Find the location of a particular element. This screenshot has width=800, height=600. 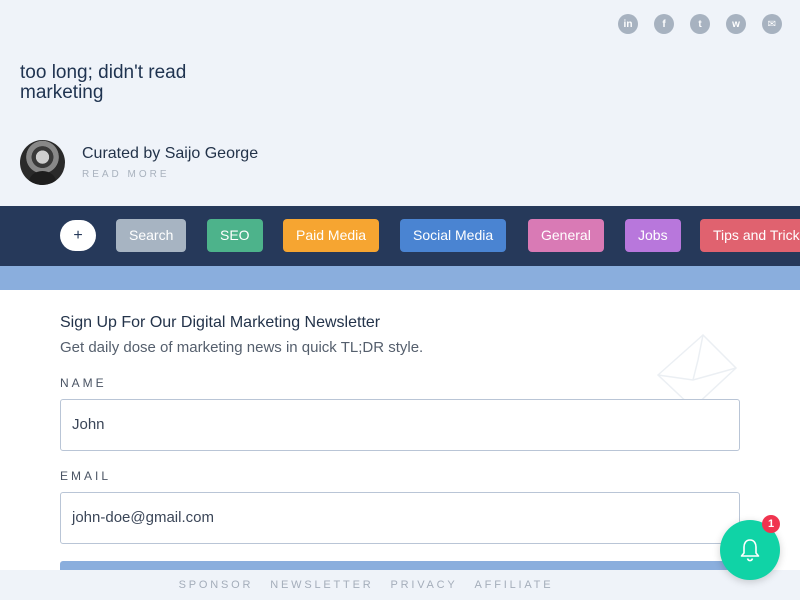

facebook-icon: f is located at coordinates (664, 24).